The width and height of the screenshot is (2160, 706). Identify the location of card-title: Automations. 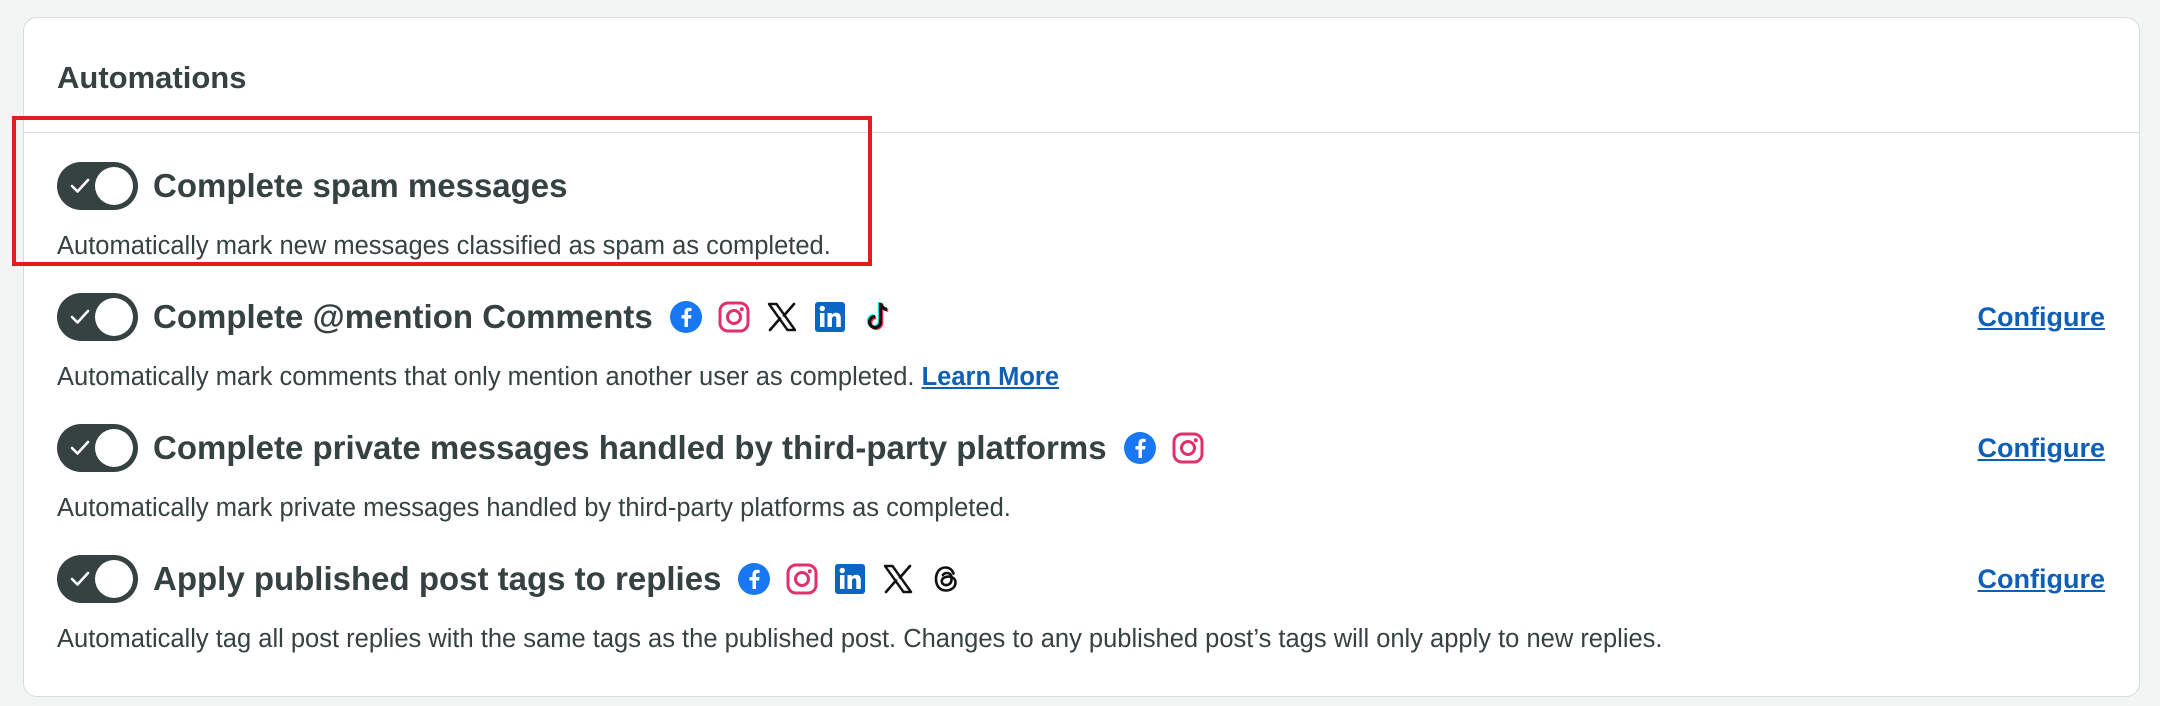
(152, 77).